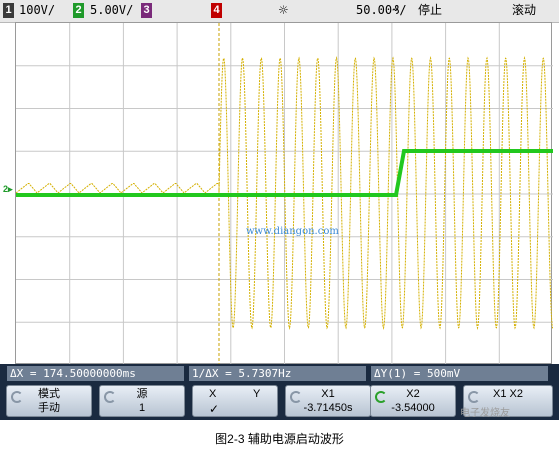  What do you see at coordinates (112, 10) in the screenshot?
I see `channel-2-scale: 5.00V/` at bounding box center [112, 10].